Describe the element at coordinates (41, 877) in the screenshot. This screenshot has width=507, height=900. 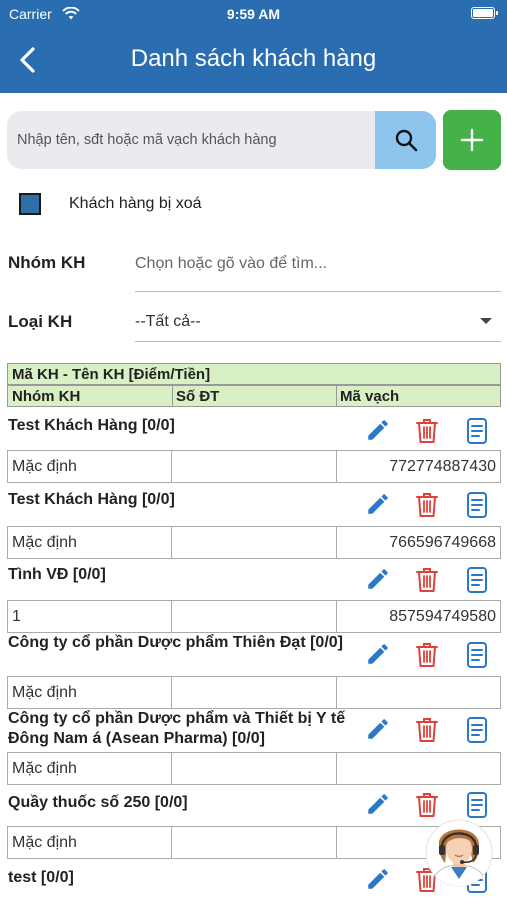
I see `customer-name: test [0/0]` at that location.